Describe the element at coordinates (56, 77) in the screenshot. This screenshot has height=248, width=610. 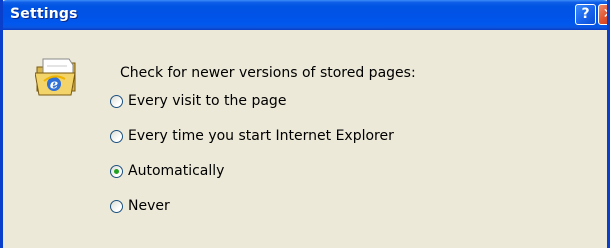
I see `internet-explorer-folder-icon: e` at that location.